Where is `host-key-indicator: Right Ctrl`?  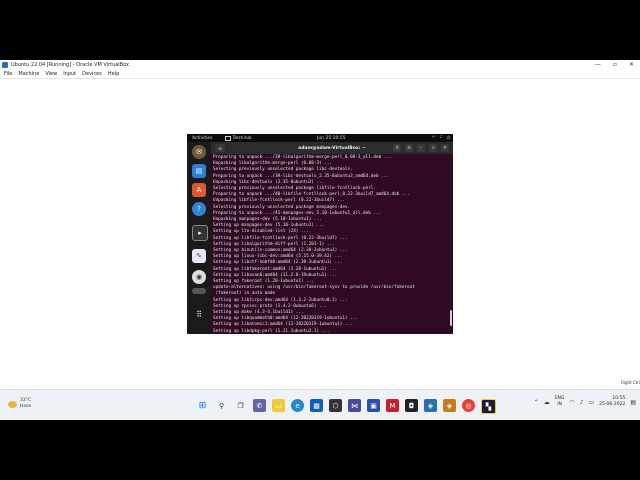 host-key-indicator: Right Ctrl is located at coordinates (630, 382).